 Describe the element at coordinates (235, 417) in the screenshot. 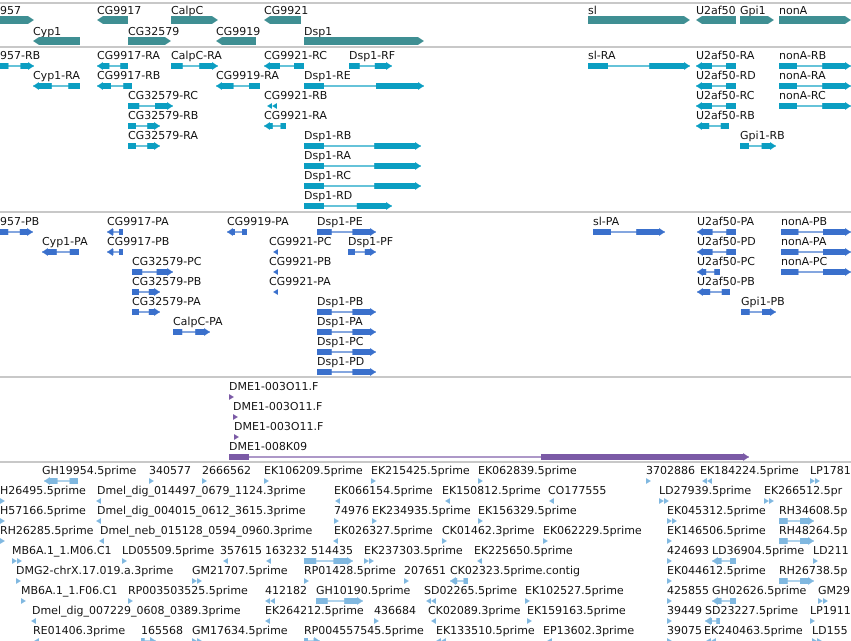

I see `clone-glyph` at that location.